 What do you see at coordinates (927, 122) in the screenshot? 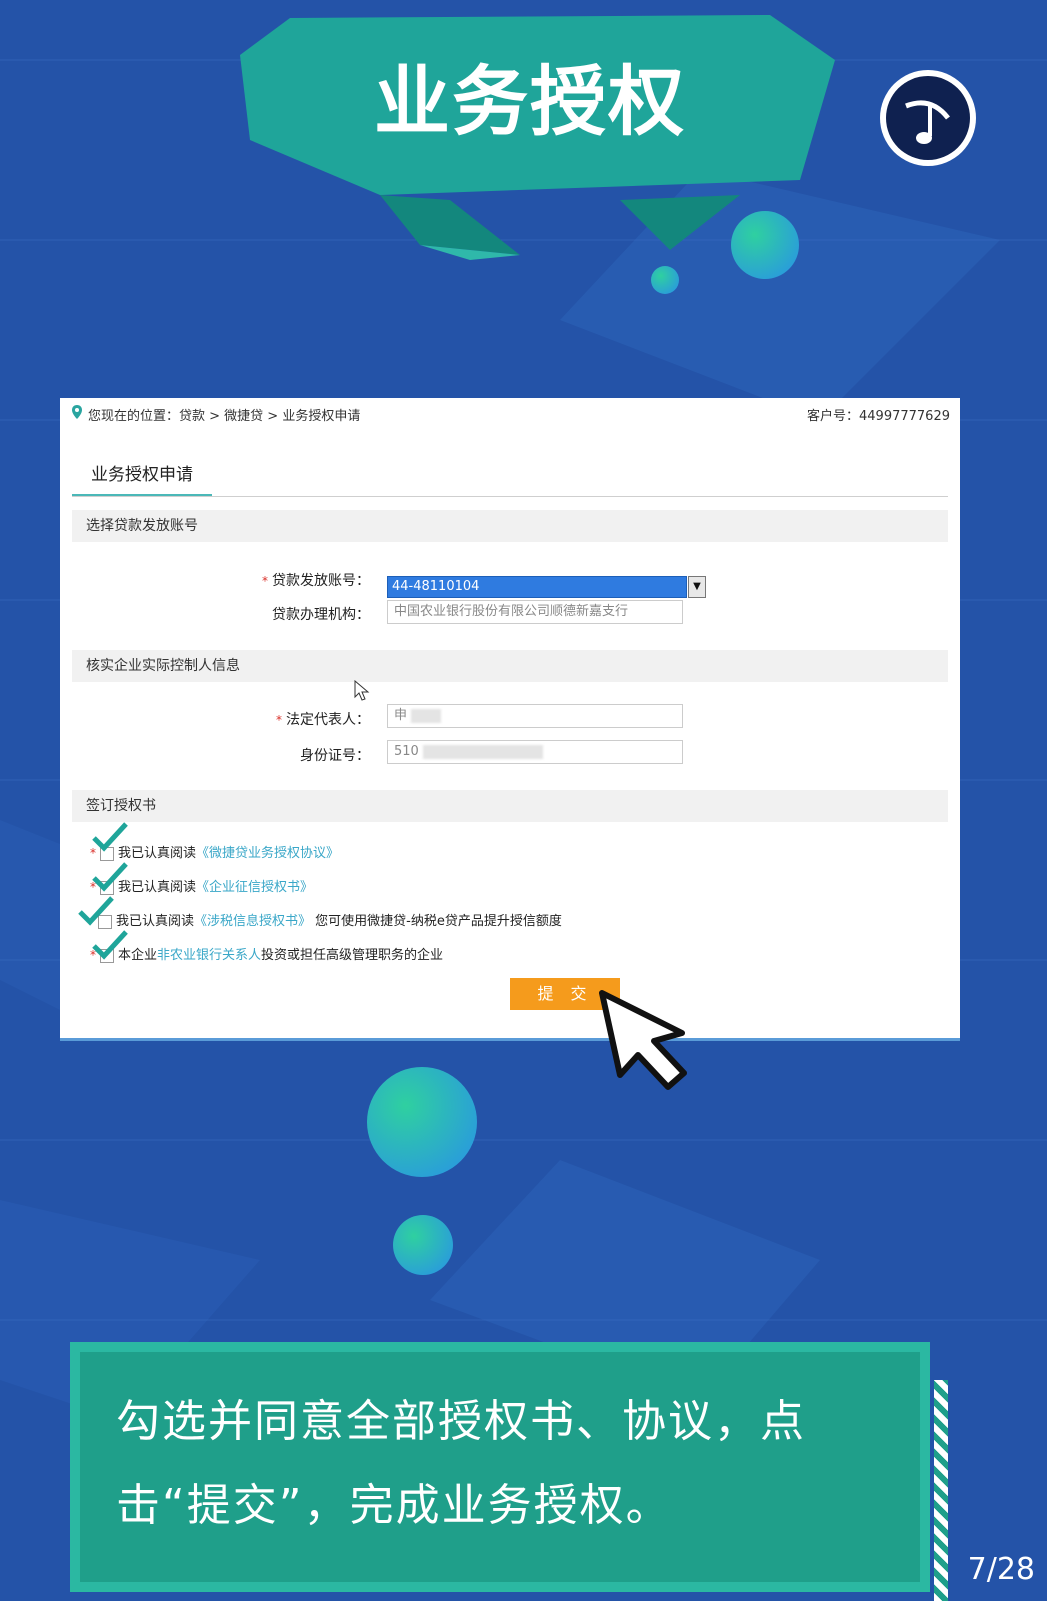
I see `music-note-icon` at bounding box center [927, 122].